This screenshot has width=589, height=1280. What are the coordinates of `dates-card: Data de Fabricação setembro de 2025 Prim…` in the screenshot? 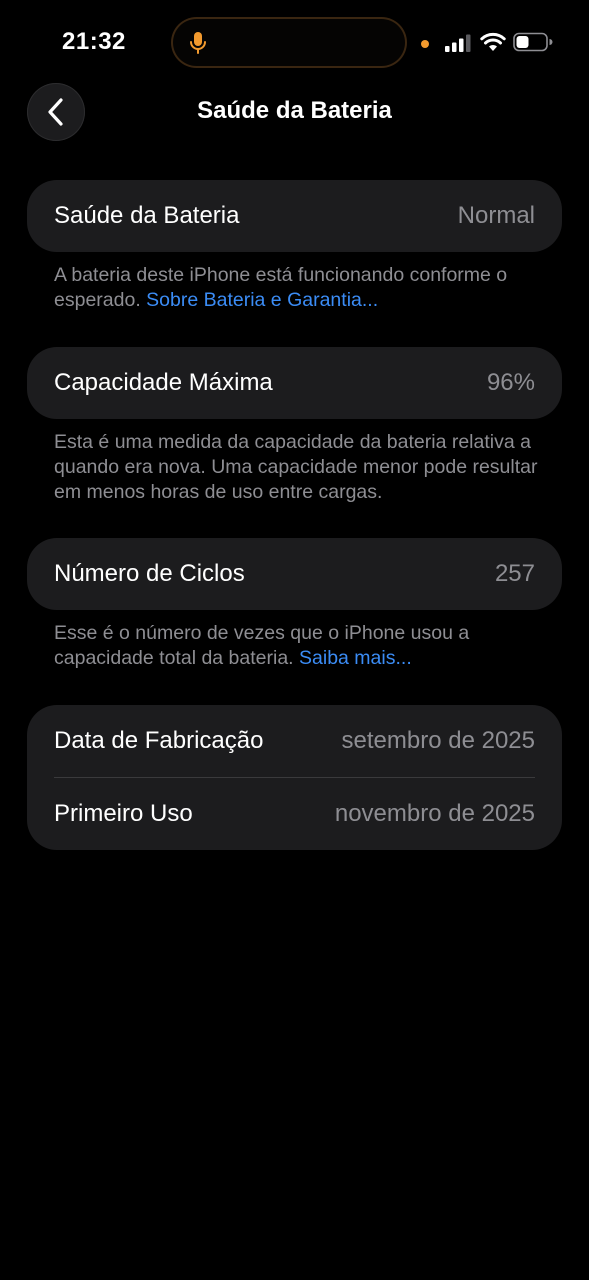 It's located at (294, 777).